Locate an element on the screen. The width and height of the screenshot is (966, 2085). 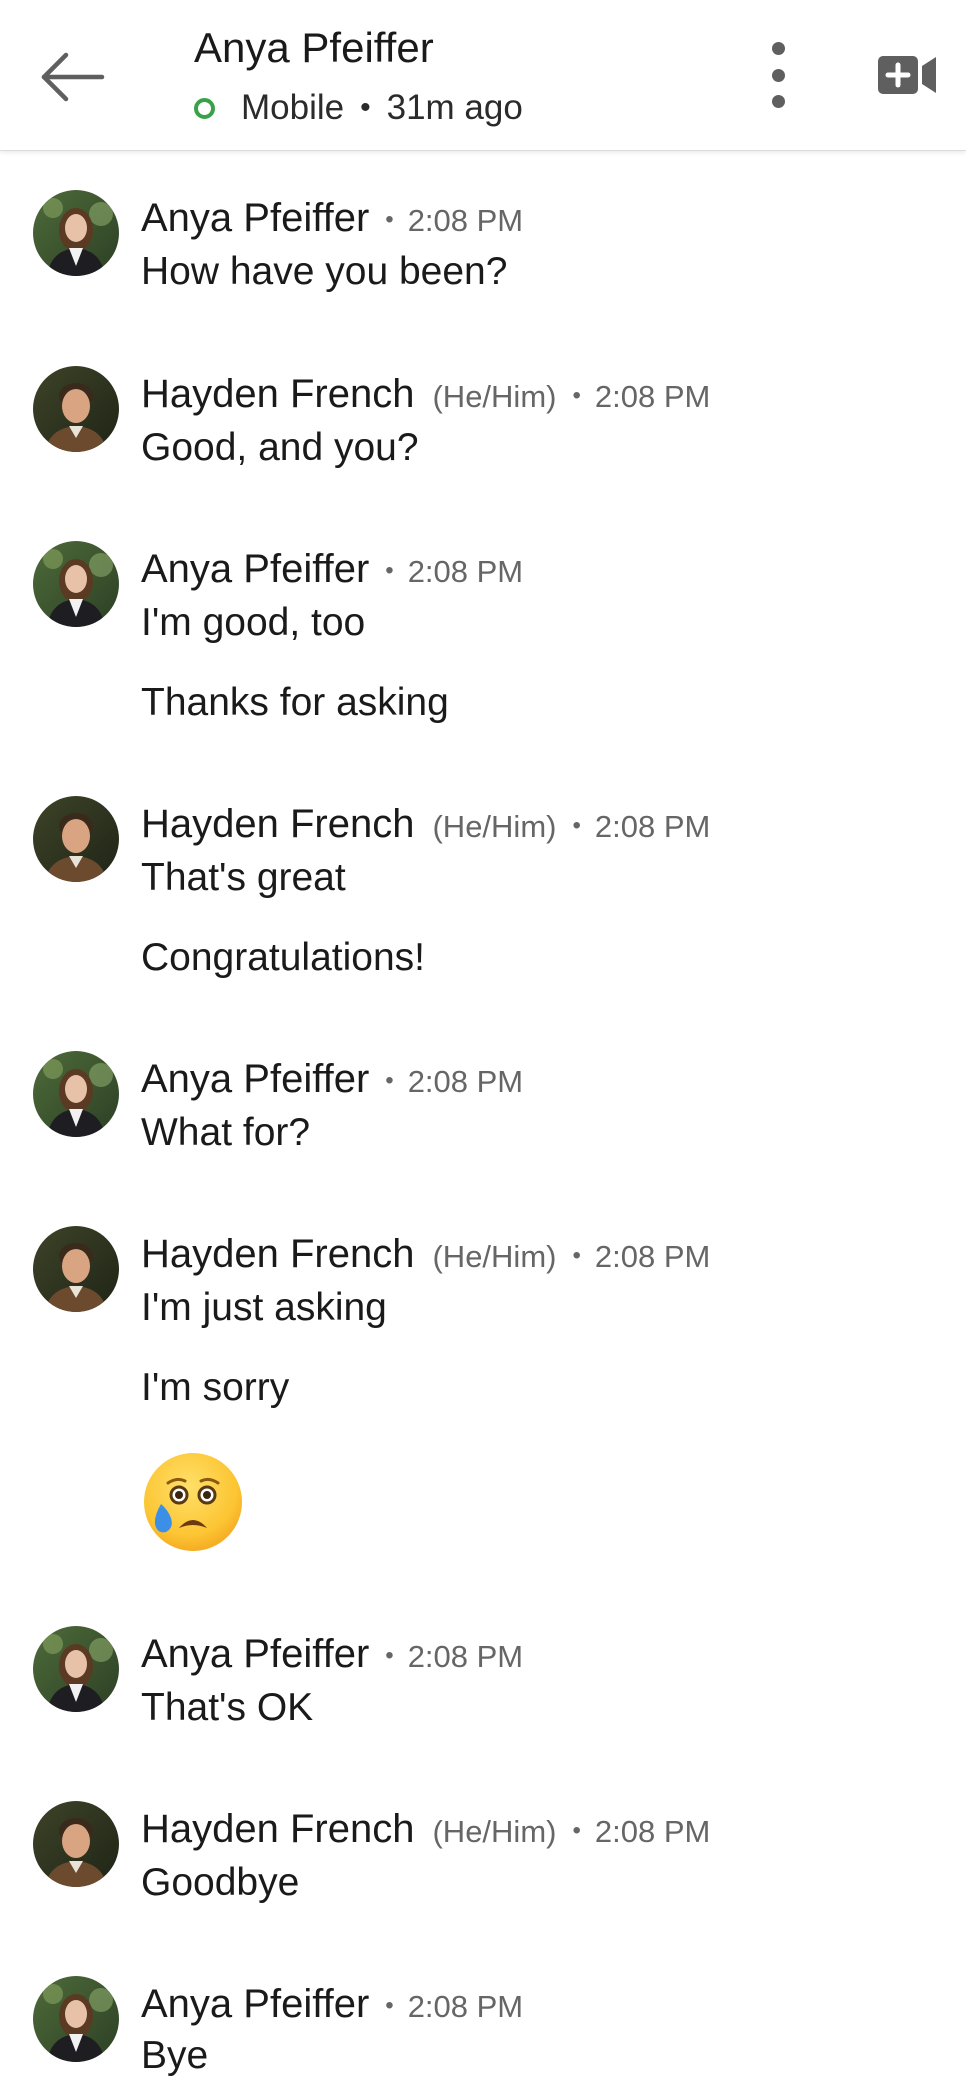
video-call-button is located at coordinates (908, 75).